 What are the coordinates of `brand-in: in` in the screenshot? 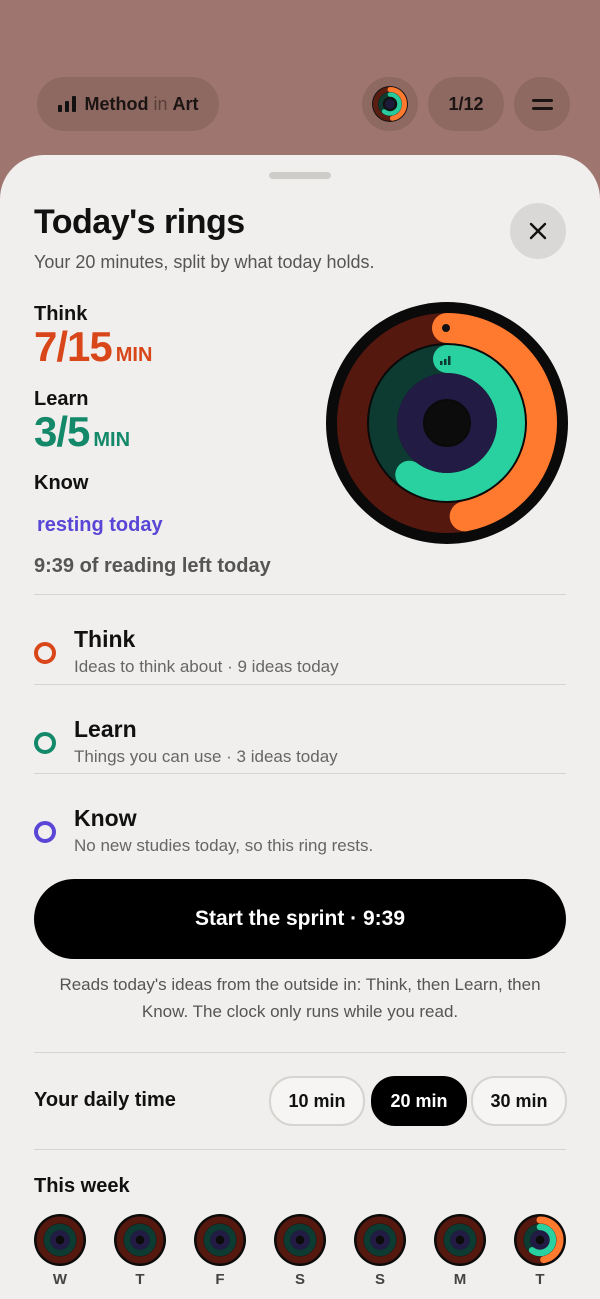 It's located at (160, 103).